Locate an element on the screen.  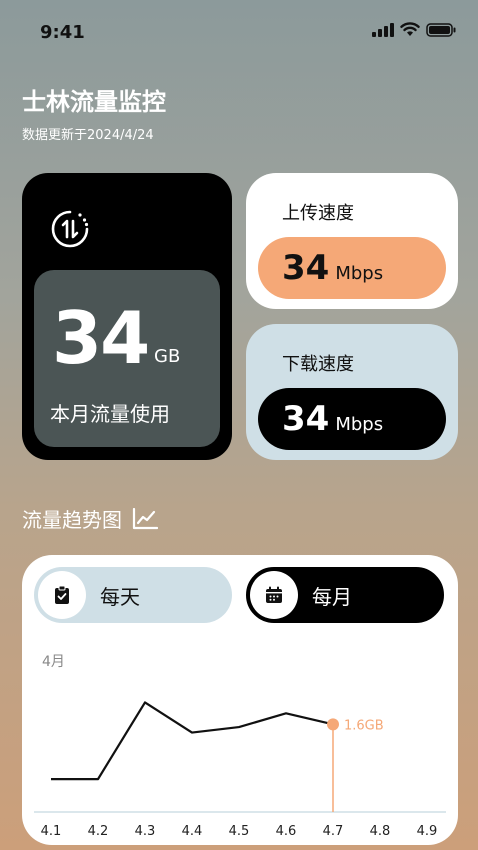
download-speed-value: 34 is located at coordinates (306, 419).